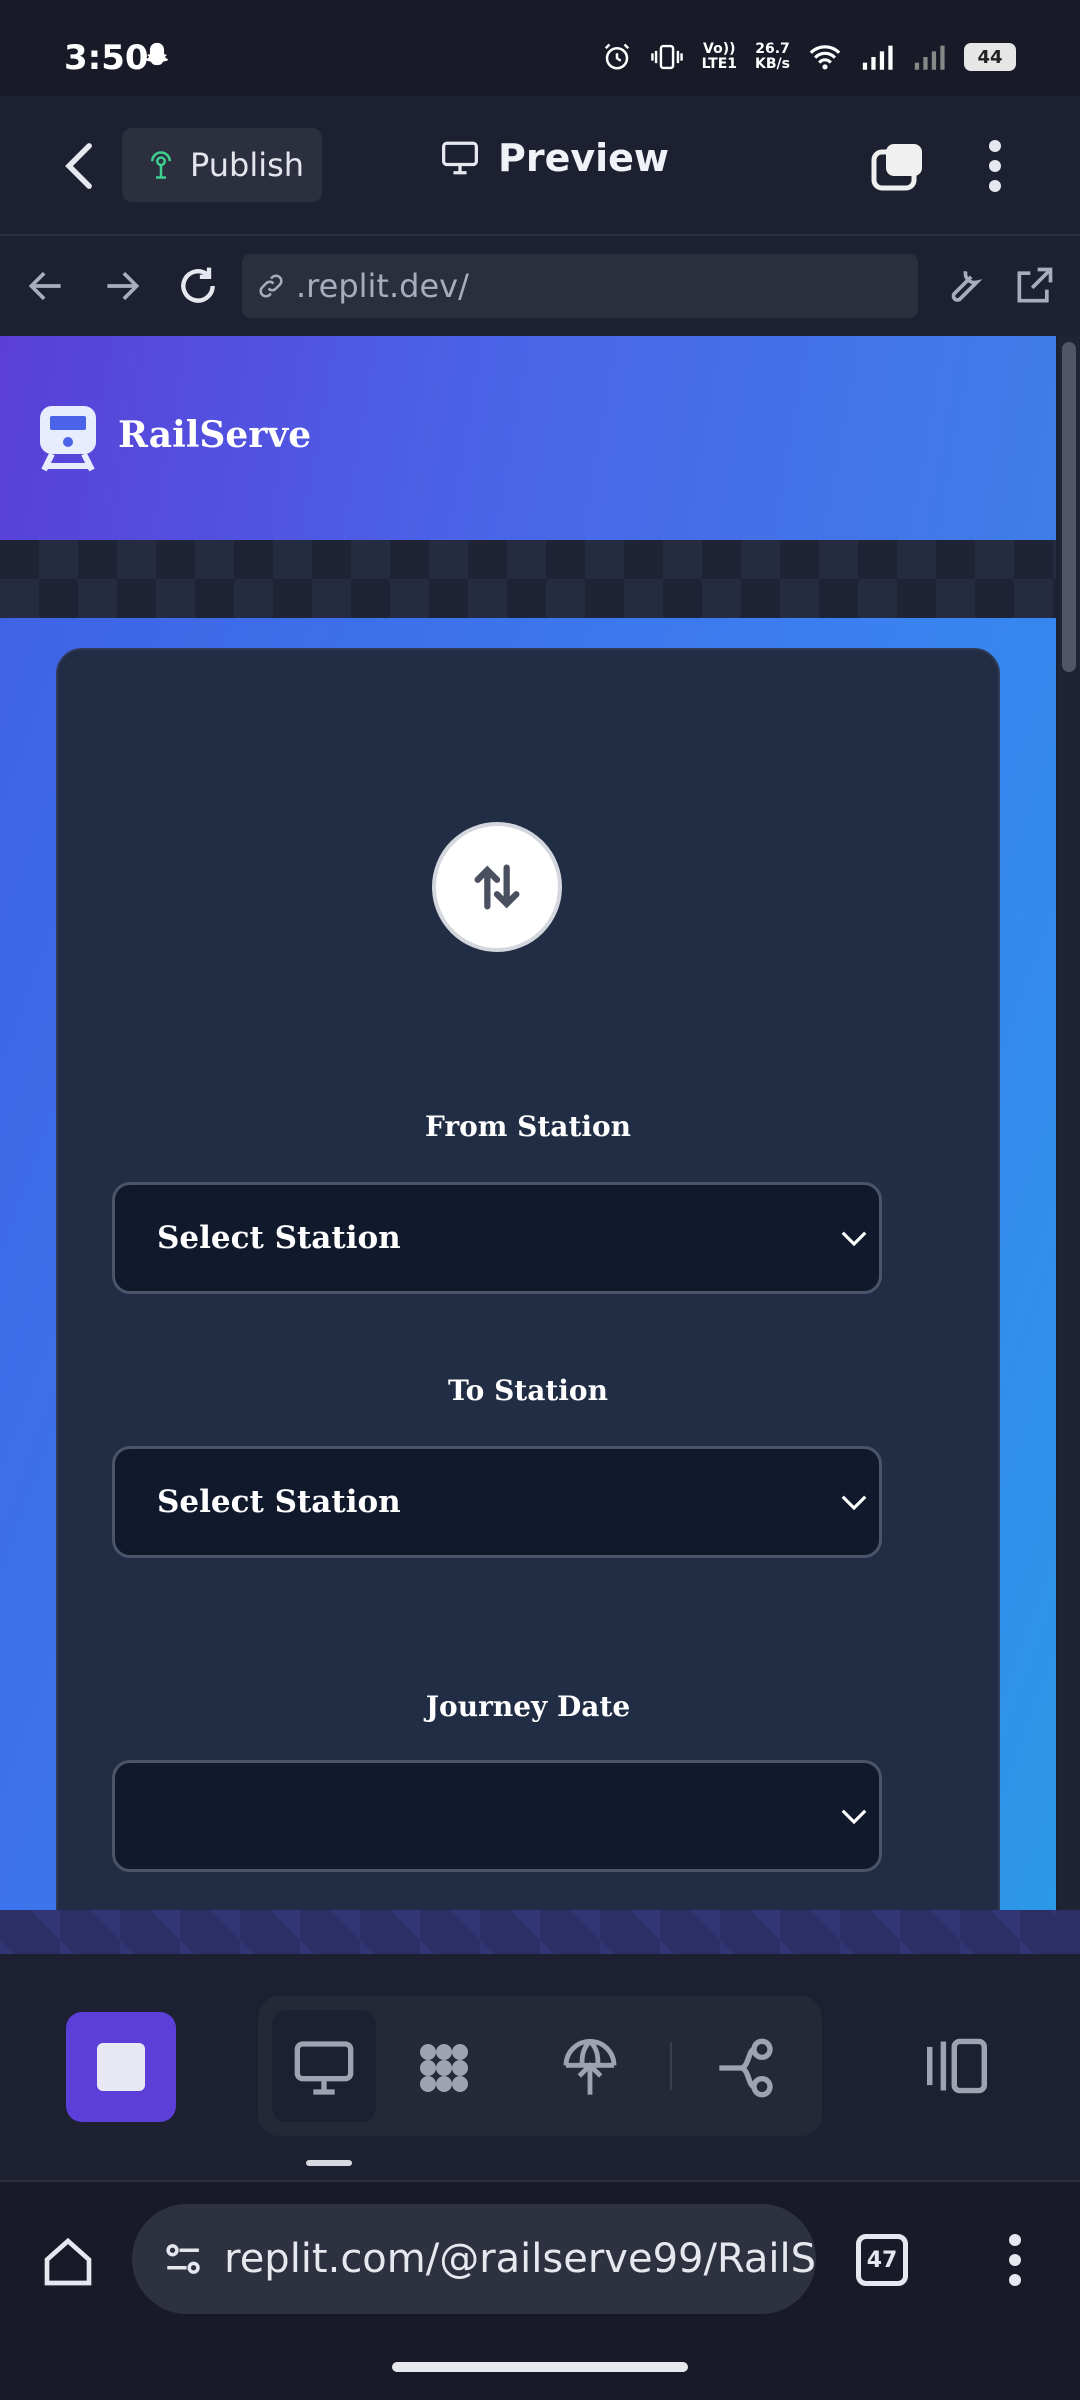  What do you see at coordinates (271, 286) in the screenshot?
I see `link-icon` at bounding box center [271, 286].